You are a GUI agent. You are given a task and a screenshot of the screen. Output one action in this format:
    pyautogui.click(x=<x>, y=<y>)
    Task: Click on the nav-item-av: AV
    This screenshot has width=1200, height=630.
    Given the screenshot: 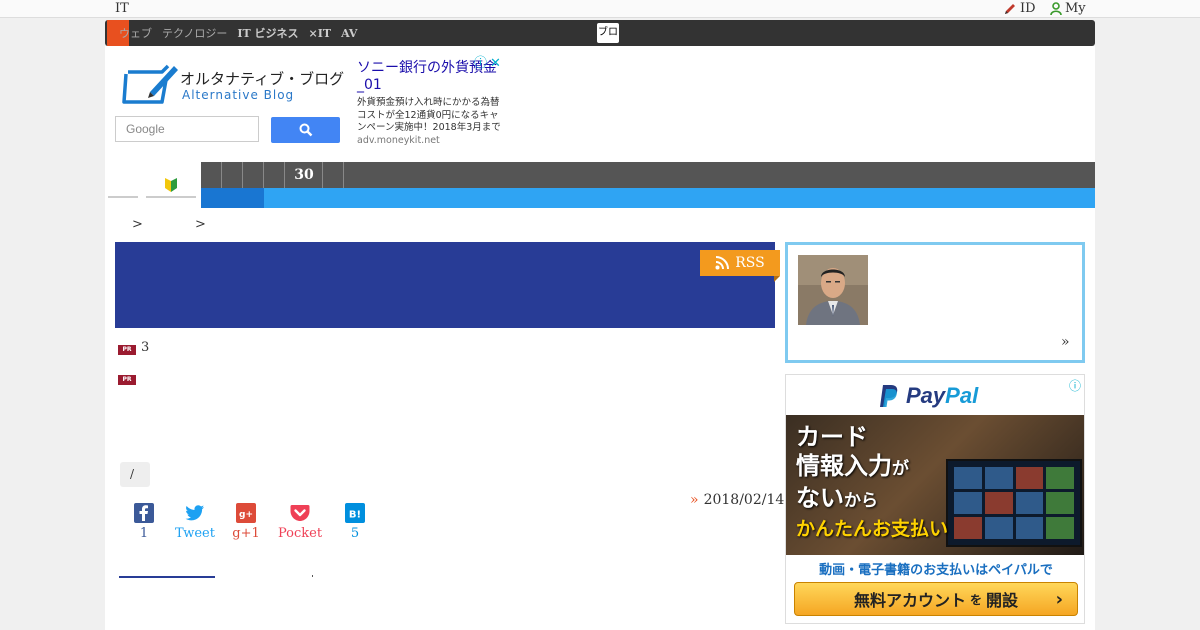 What is the action you would take?
    pyautogui.click(x=349, y=33)
    